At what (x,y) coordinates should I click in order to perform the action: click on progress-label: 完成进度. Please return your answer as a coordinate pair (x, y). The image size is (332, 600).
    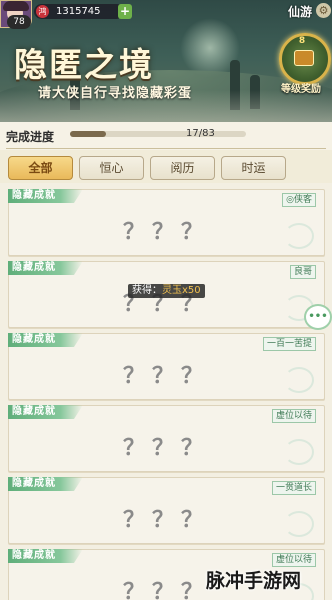
    Looking at the image, I should click on (30, 137).